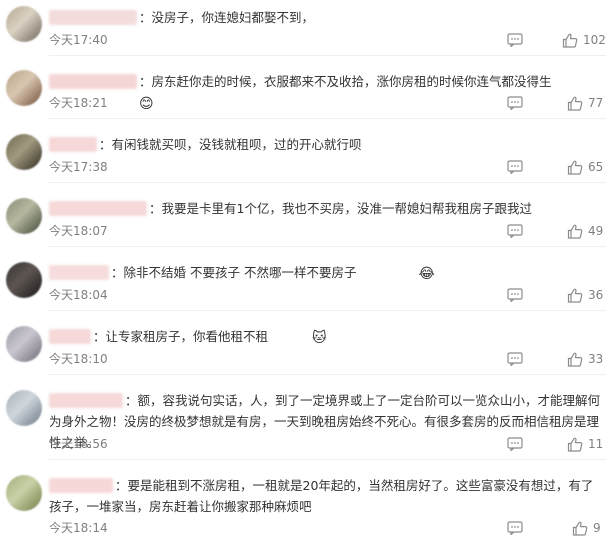 The width and height of the screenshot is (612, 546). What do you see at coordinates (234, 272) in the screenshot?
I see `comment-body: ：除非不结婚 不要孩子 不然哪一样不要房子` at bounding box center [234, 272].